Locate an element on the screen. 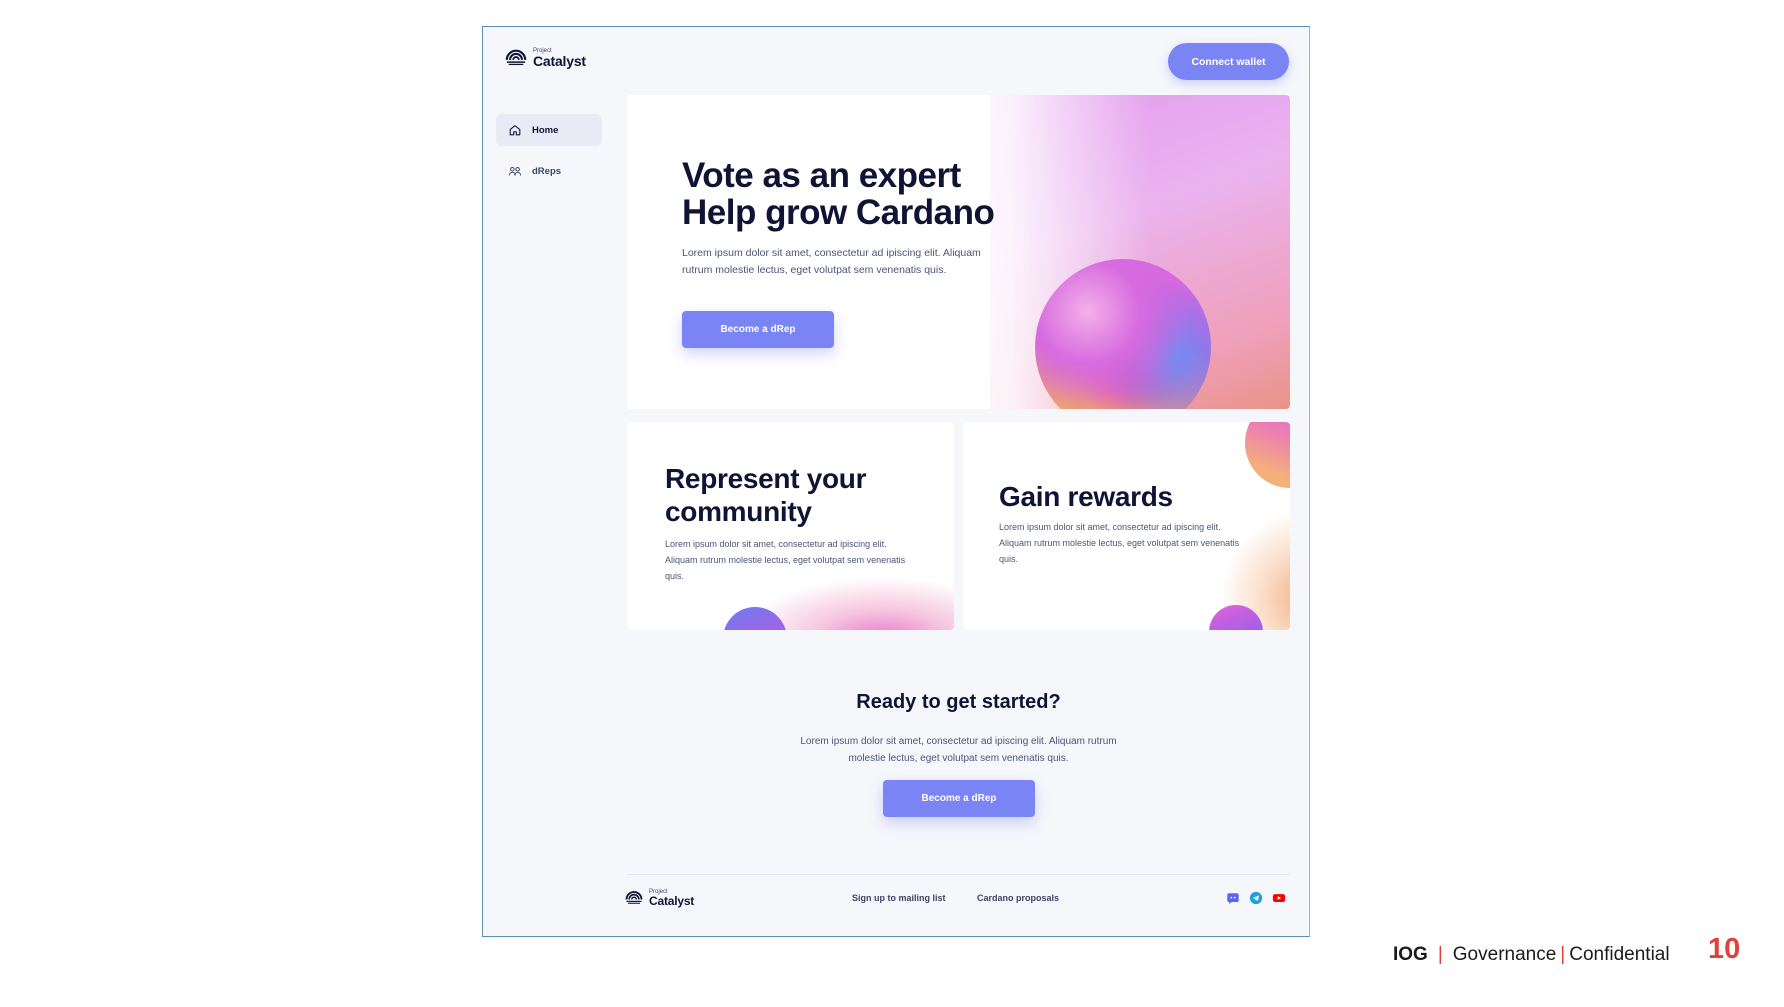  discord-icon is located at coordinates (1233, 898).